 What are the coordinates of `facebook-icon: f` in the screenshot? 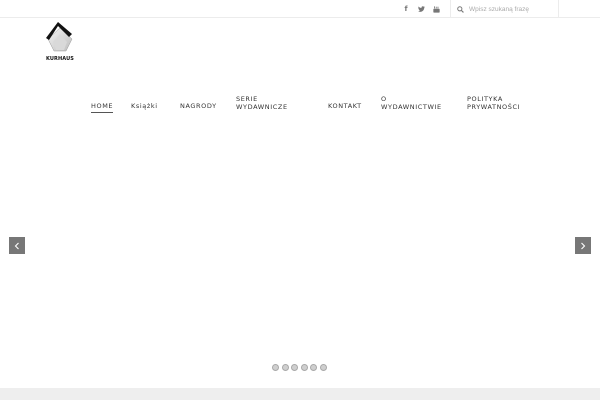 It's located at (406, 9).